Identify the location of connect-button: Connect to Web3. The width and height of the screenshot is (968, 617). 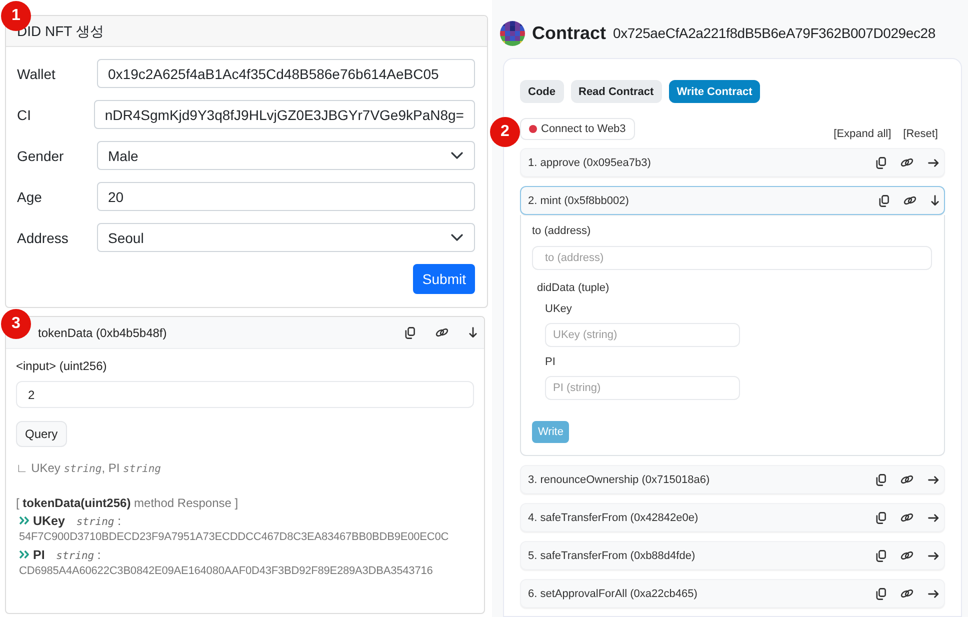
(577, 129).